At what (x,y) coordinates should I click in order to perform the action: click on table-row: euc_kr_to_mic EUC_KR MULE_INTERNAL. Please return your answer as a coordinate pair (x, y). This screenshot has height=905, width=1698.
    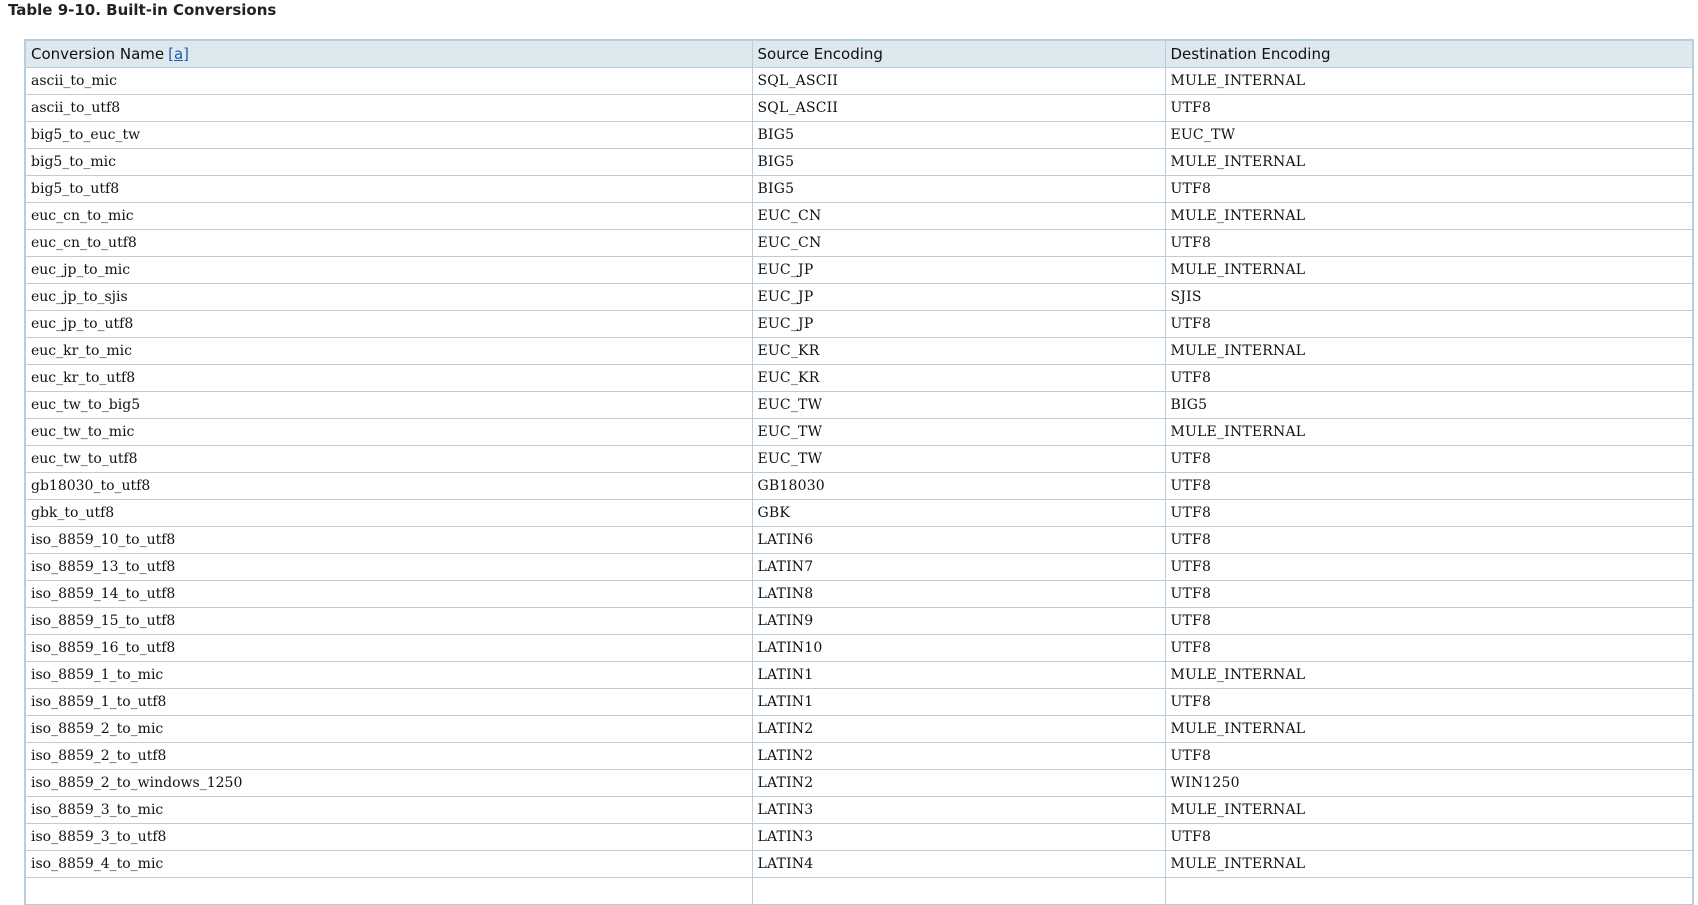
    Looking at the image, I should click on (859, 351).